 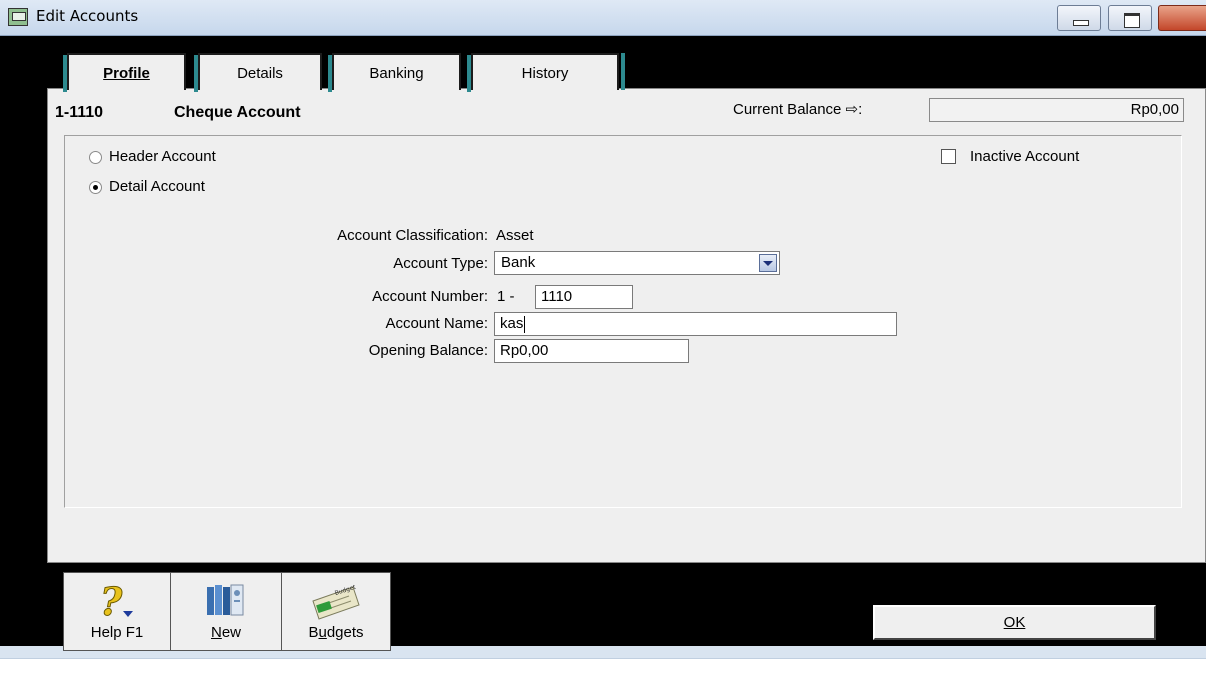 I want to click on help-label: Help F1, so click(x=117, y=632).